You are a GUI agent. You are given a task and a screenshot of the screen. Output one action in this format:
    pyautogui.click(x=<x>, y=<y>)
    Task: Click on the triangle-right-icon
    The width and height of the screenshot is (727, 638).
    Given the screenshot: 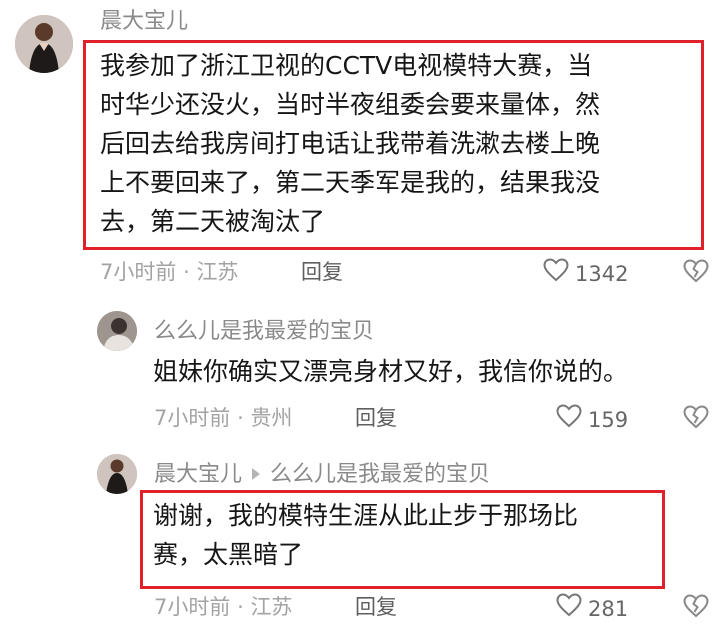 What is the action you would take?
    pyautogui.click(x=256, y=474)
    